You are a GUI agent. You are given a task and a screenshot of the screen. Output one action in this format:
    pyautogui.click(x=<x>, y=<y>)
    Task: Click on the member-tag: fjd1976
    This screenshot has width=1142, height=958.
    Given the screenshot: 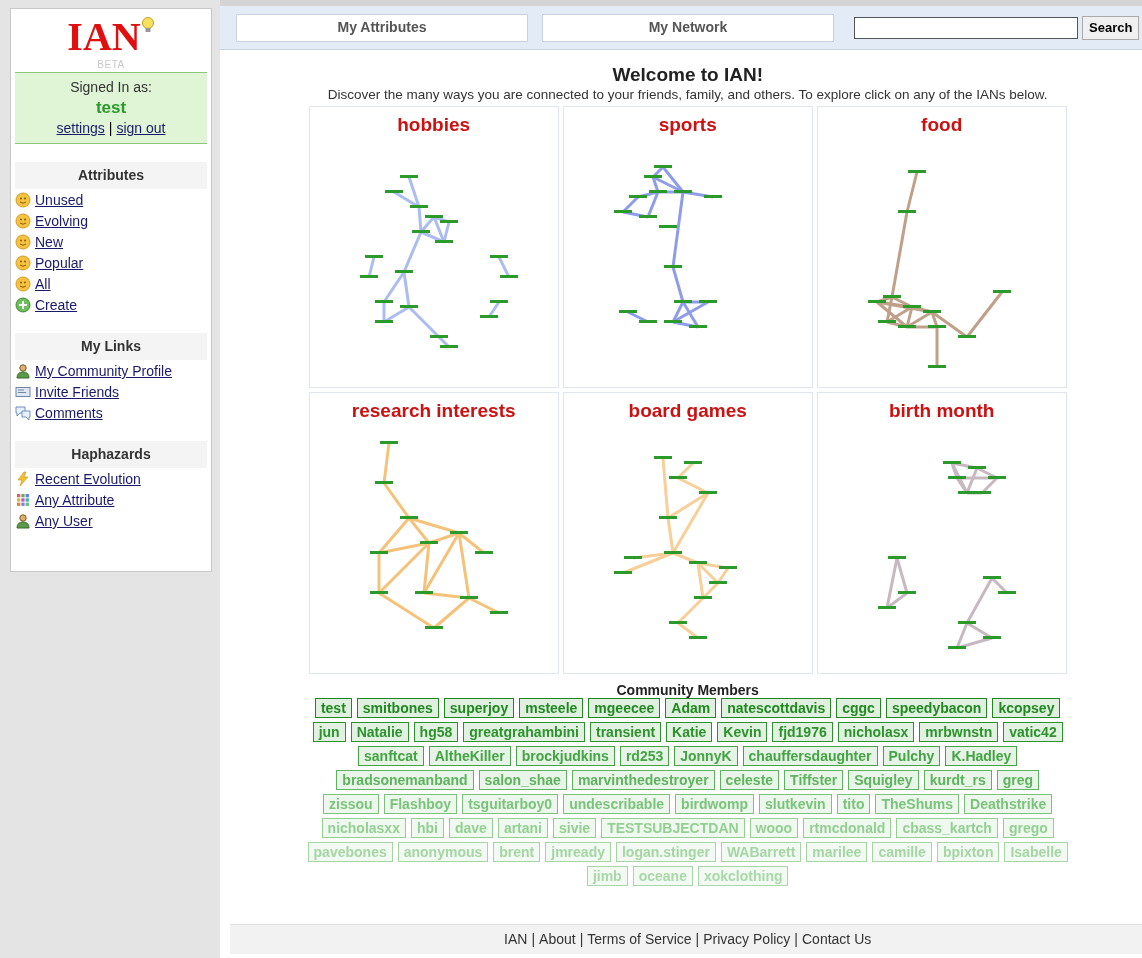 What is the action you would take?
    pyautogui.click(x=802, y=732)
    